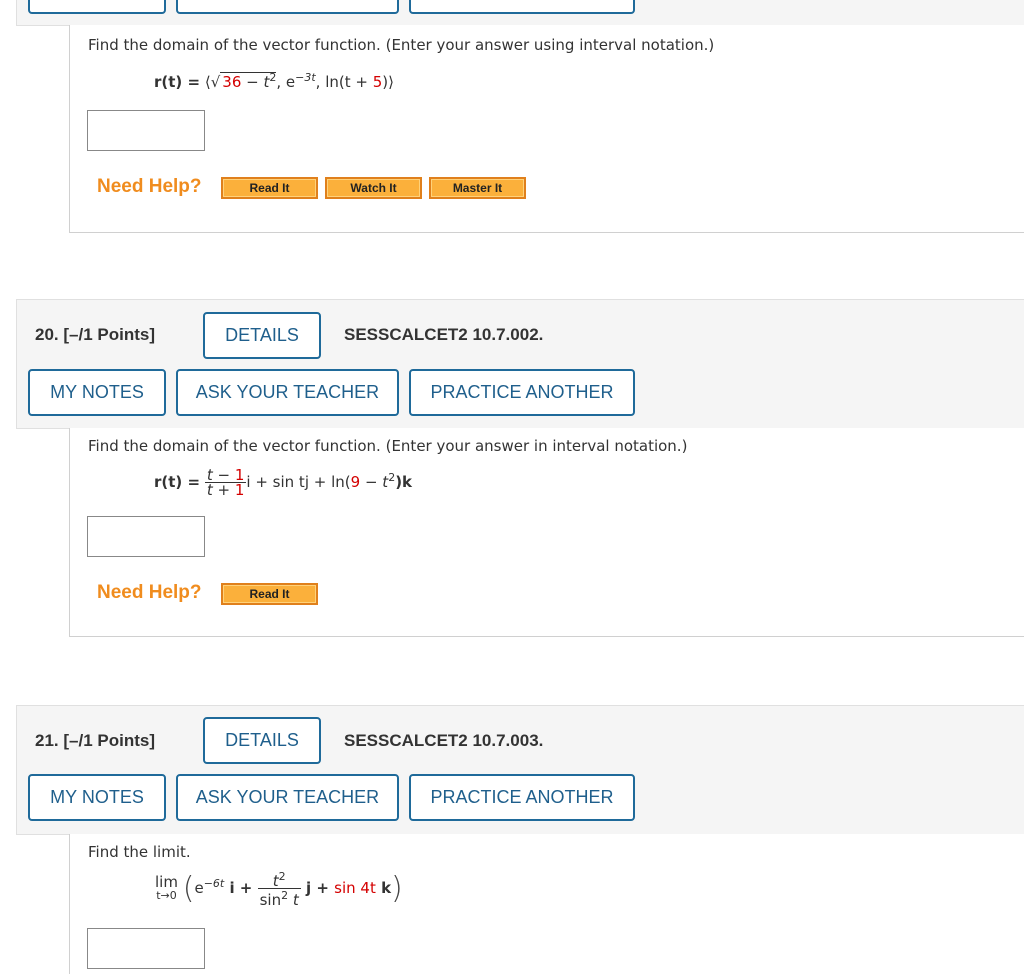 The image size is (1024, 974). I want to click on q19-my-notes-button: MY NOTES, so click(97, 7).